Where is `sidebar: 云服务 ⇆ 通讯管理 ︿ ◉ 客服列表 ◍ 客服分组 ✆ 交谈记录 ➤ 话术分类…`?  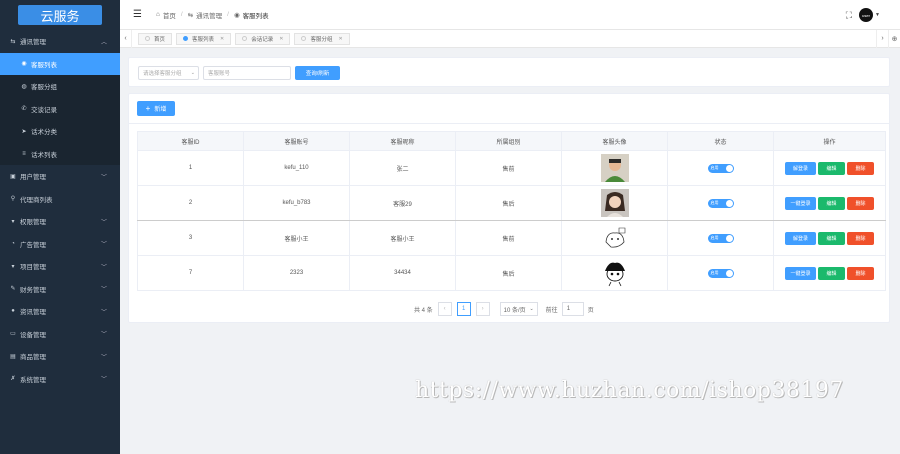 sidebar: 云服务 ⇆ 通讯管理 ︿ ◉ 客服列表 ◍ 客服分组 ✆ 交谈记录 ➤ 话术分类… is located at coordinates (60, 227).